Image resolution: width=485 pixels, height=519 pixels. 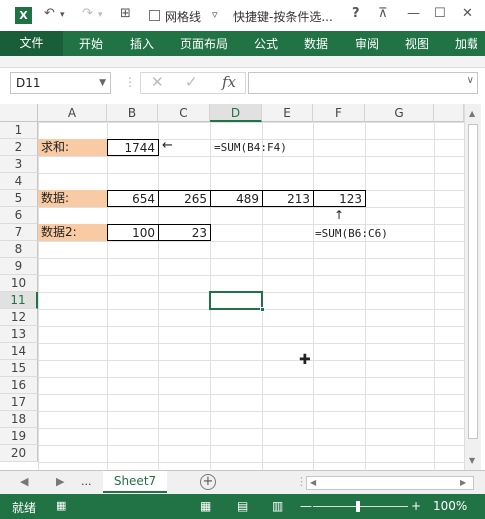 I want to click on cancel-icon: ✕, so click(x=157, y=82).